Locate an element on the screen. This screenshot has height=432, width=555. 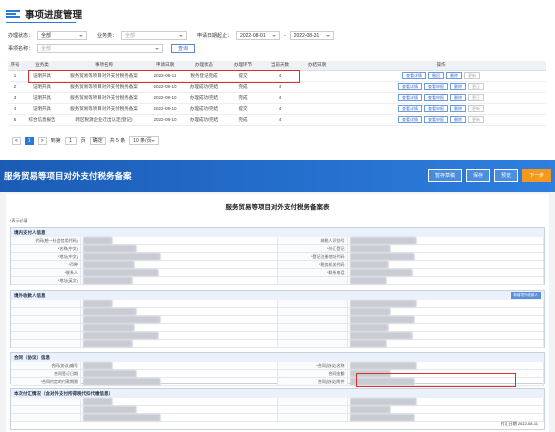
cell-days: 4 is located at coordinates (280, 120).